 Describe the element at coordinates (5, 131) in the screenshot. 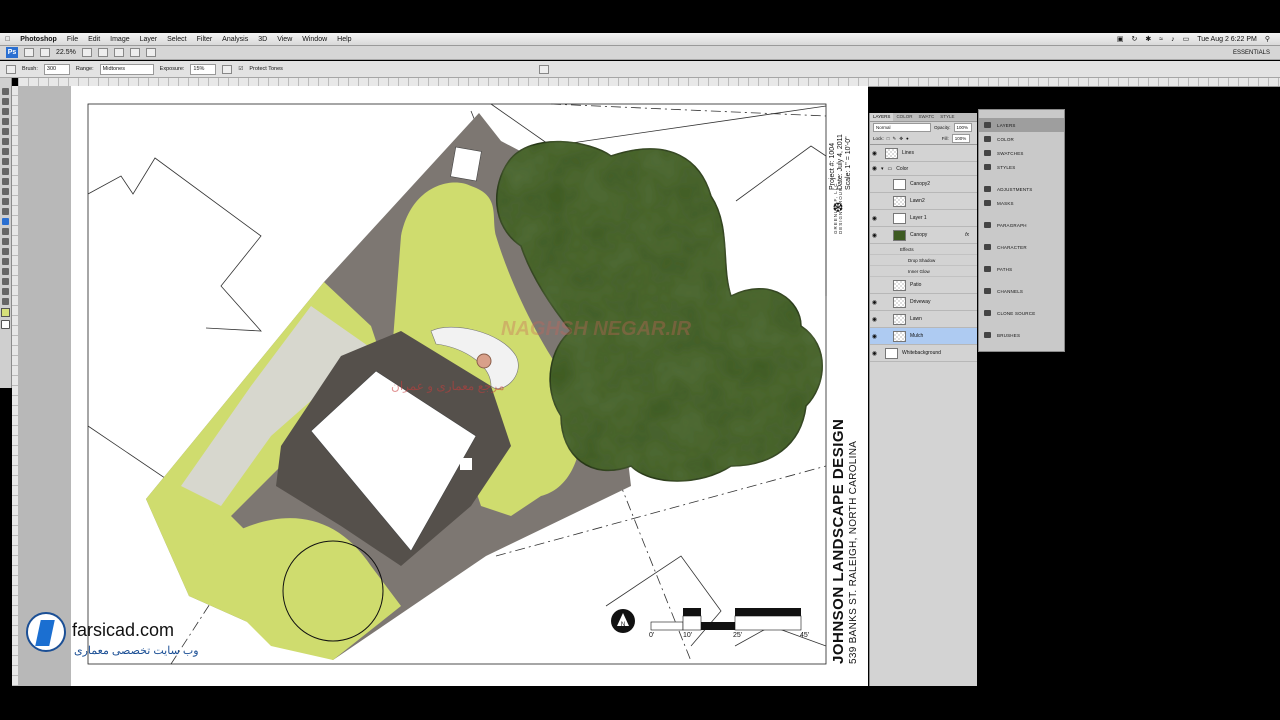

I see `crop-tool-icon` at that location.